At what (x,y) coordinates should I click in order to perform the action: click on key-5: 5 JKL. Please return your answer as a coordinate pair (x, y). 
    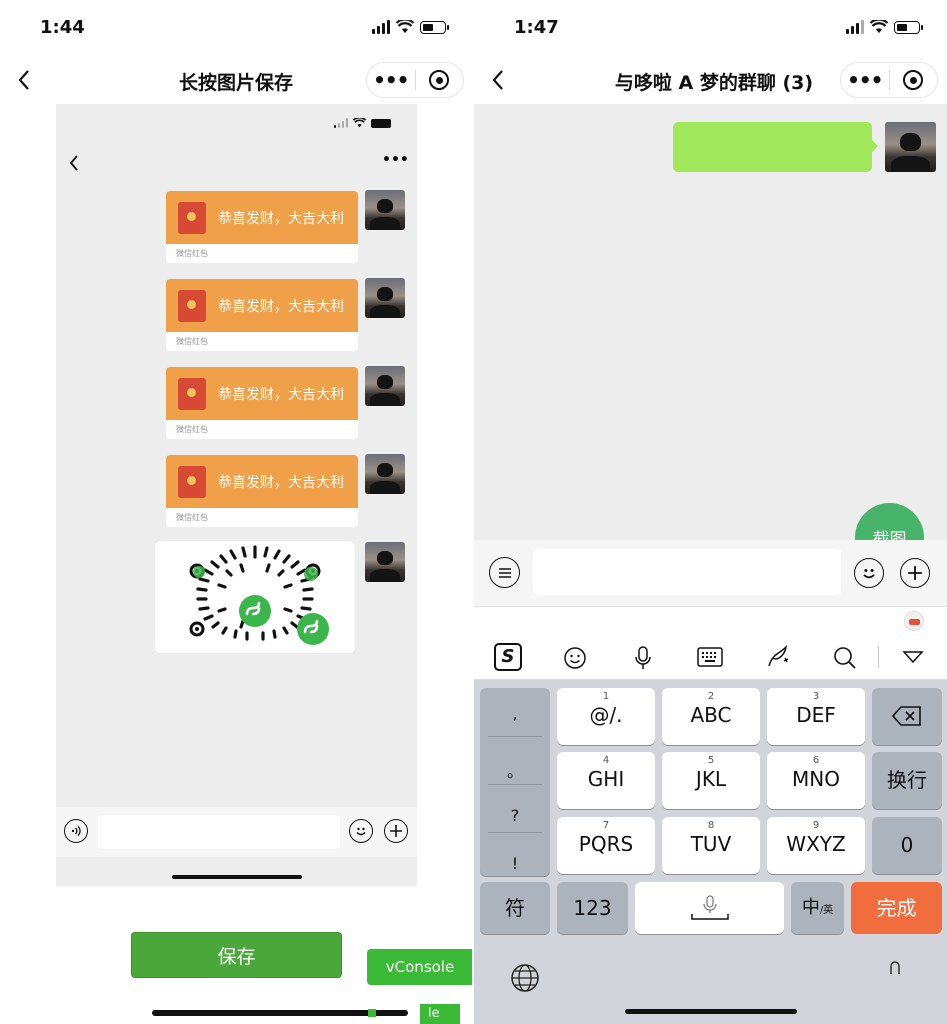
    Looking at the image, I should click on (711, 780).